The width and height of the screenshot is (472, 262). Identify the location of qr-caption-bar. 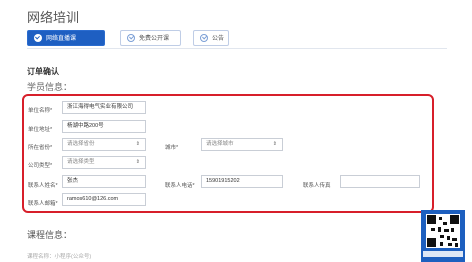
(443, 254).